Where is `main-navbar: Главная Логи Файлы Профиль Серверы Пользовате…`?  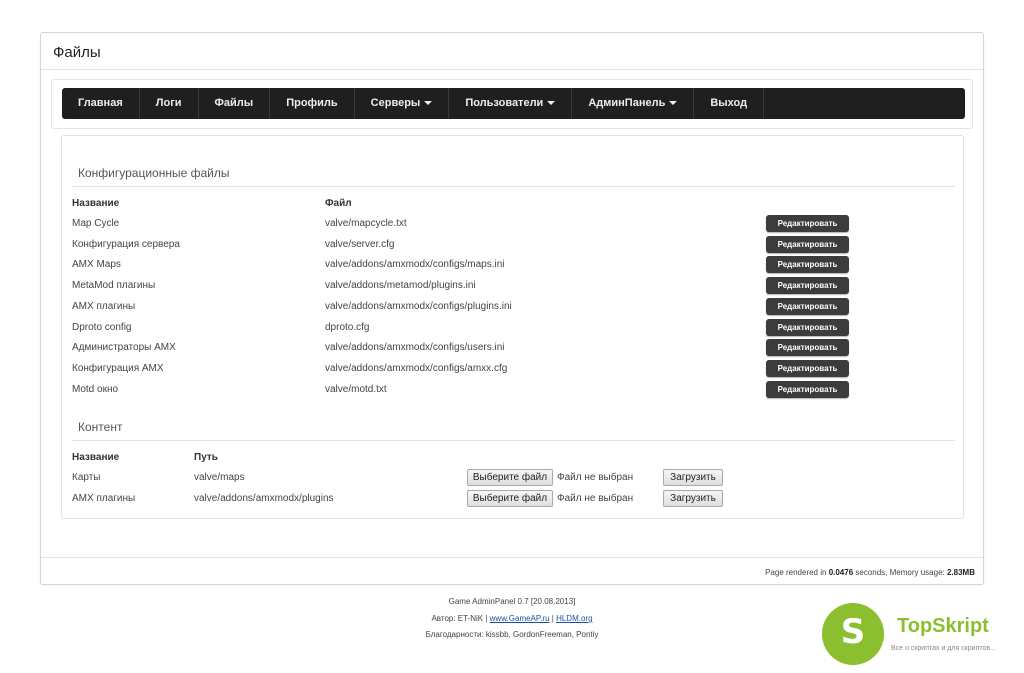 main-navbar: Главная Логи Файлы Профиль Серверы Пользовате… is located at coordinates (513, 103).